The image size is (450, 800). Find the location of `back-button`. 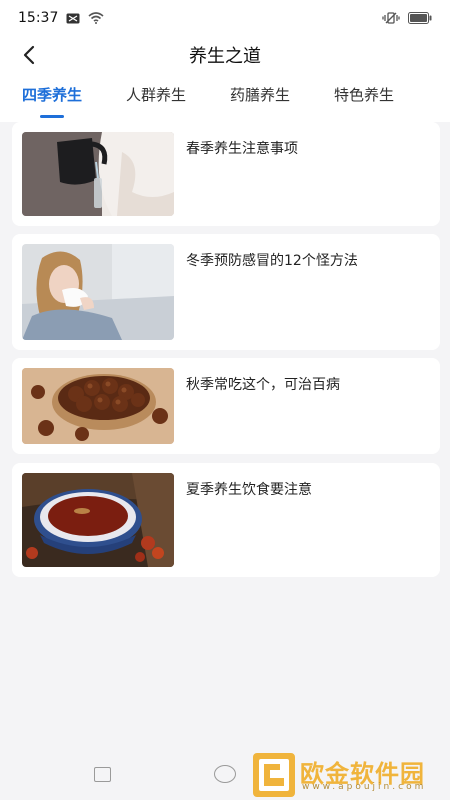

back-button is located at coordinates (29, 55).